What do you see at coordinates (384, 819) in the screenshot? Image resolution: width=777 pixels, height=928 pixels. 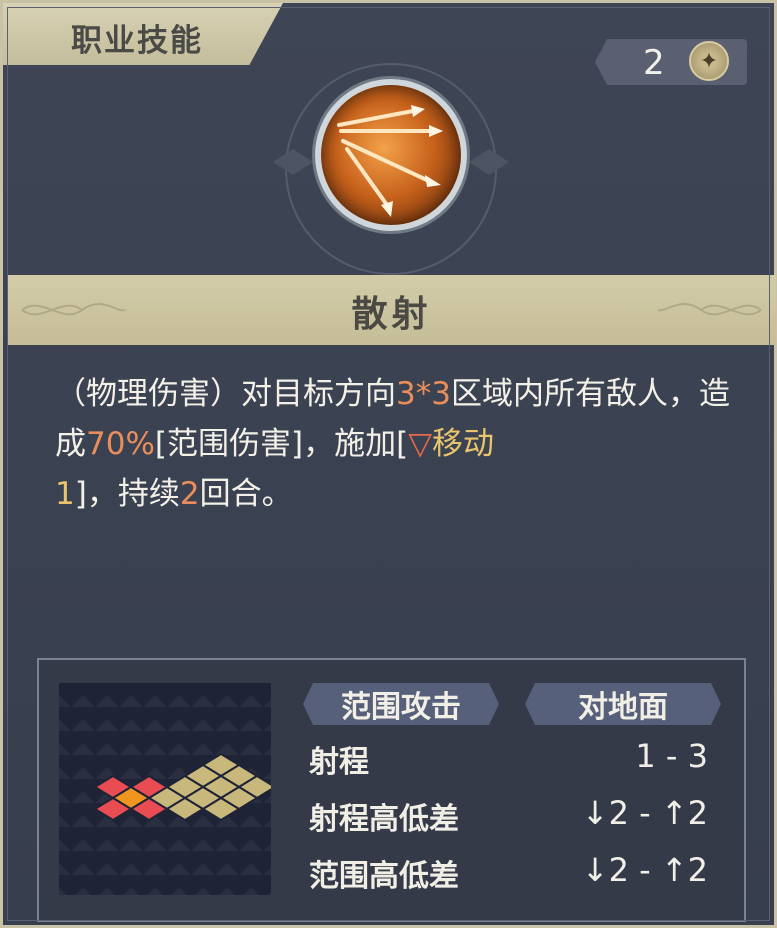 I see `stat-label-range-height: 射程高低差` at bounding box center [384, 819].